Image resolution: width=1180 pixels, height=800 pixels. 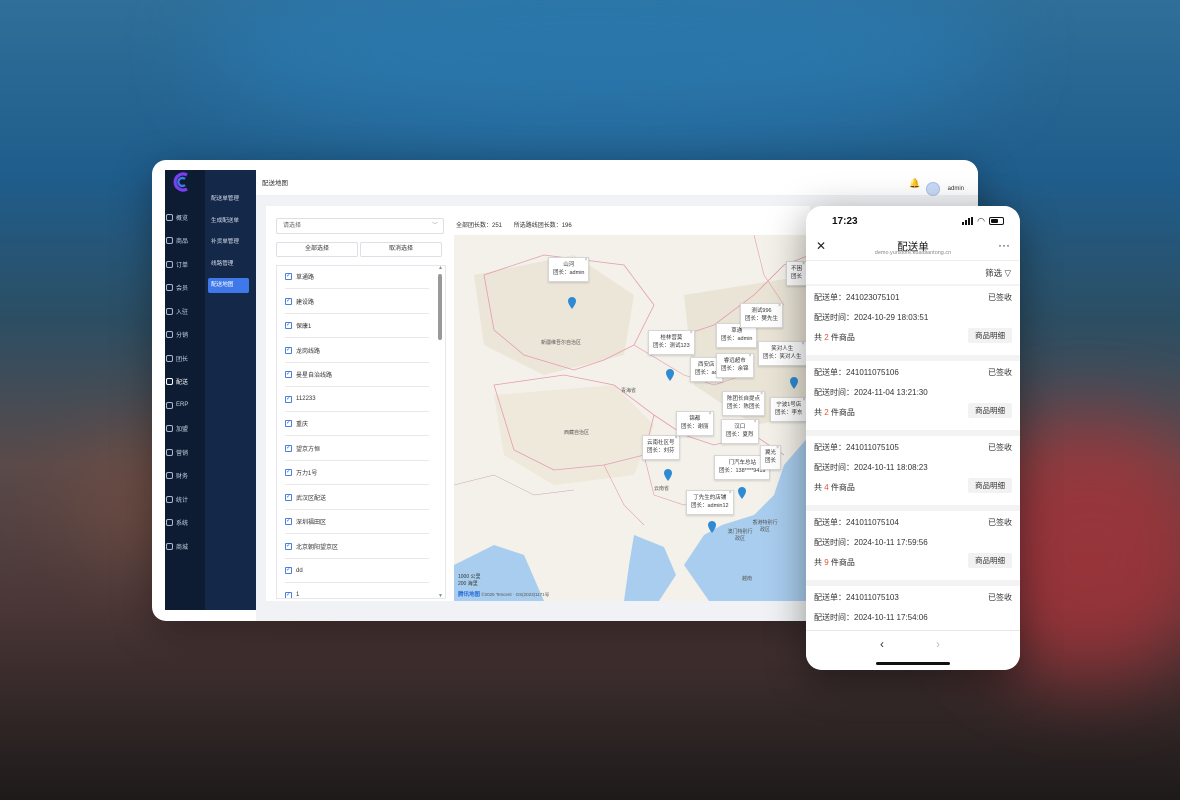 What do you see at coordinates (882, 644) in the screenshot?
I see `back-icon: ‹` at bounding box center [882, 644].